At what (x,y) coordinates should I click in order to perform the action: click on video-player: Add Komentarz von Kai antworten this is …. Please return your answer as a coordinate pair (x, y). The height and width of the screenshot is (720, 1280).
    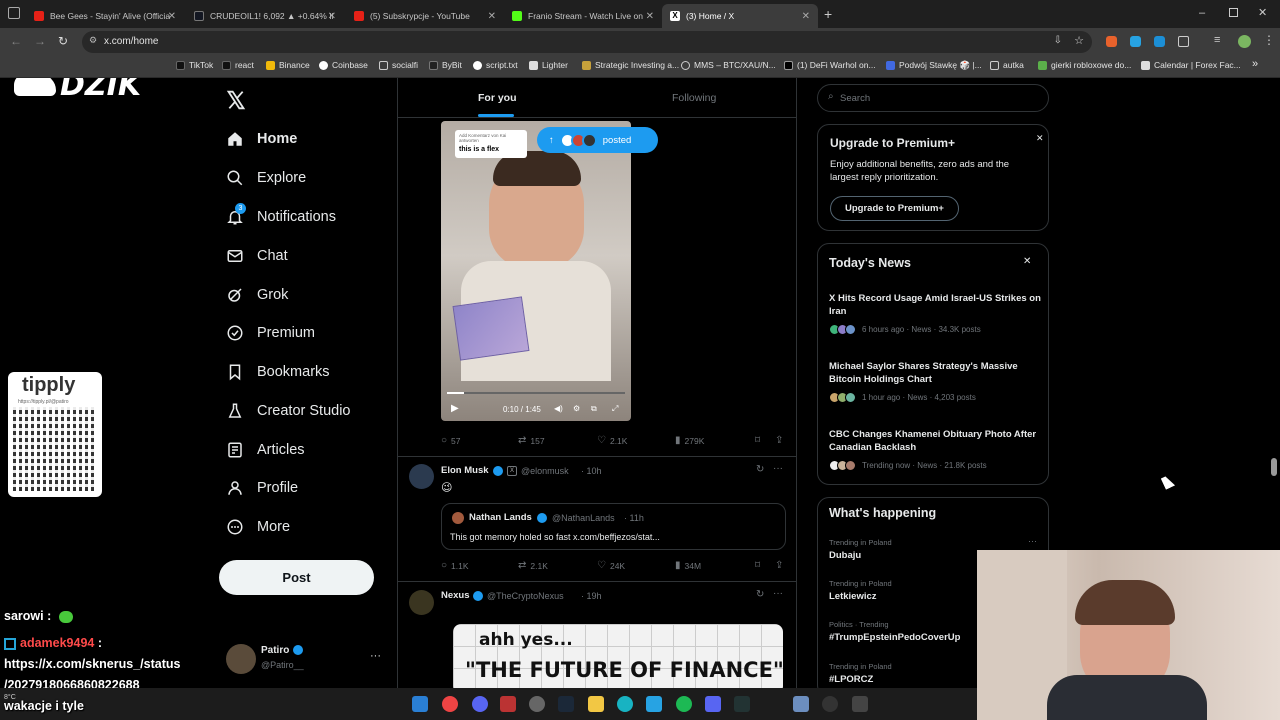
    Looking at the image, I should click on (536, 271).